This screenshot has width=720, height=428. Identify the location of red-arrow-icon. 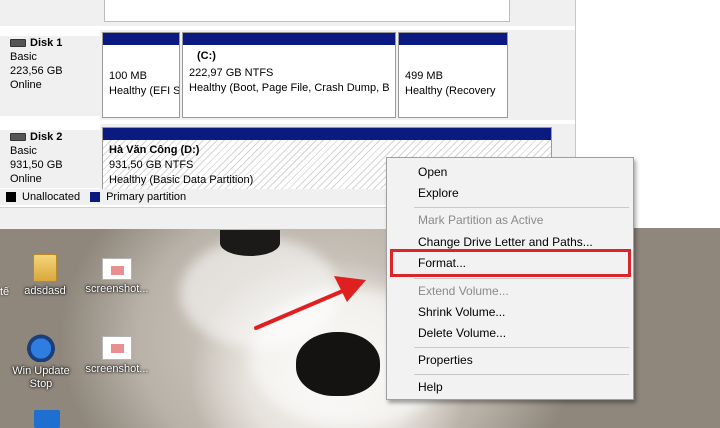
(310, 303).